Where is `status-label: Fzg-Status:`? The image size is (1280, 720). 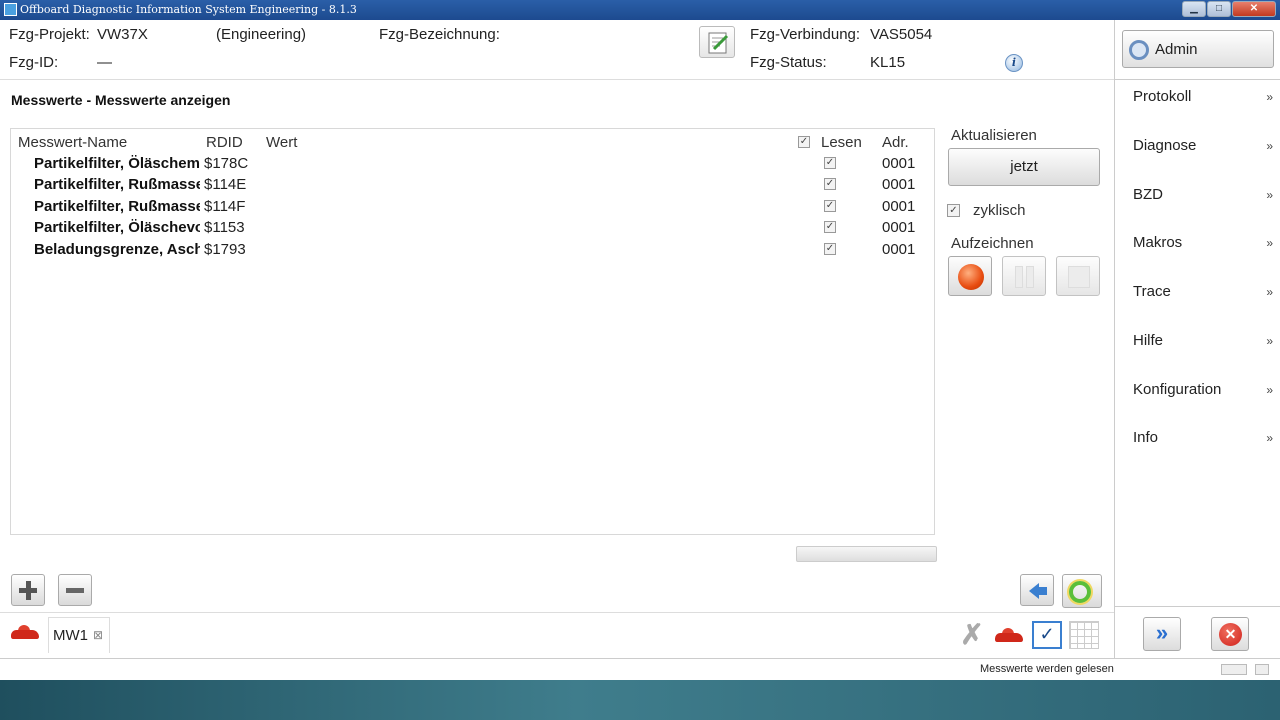
status-label: Fzg-Status: is located at coordinates (788, 62).